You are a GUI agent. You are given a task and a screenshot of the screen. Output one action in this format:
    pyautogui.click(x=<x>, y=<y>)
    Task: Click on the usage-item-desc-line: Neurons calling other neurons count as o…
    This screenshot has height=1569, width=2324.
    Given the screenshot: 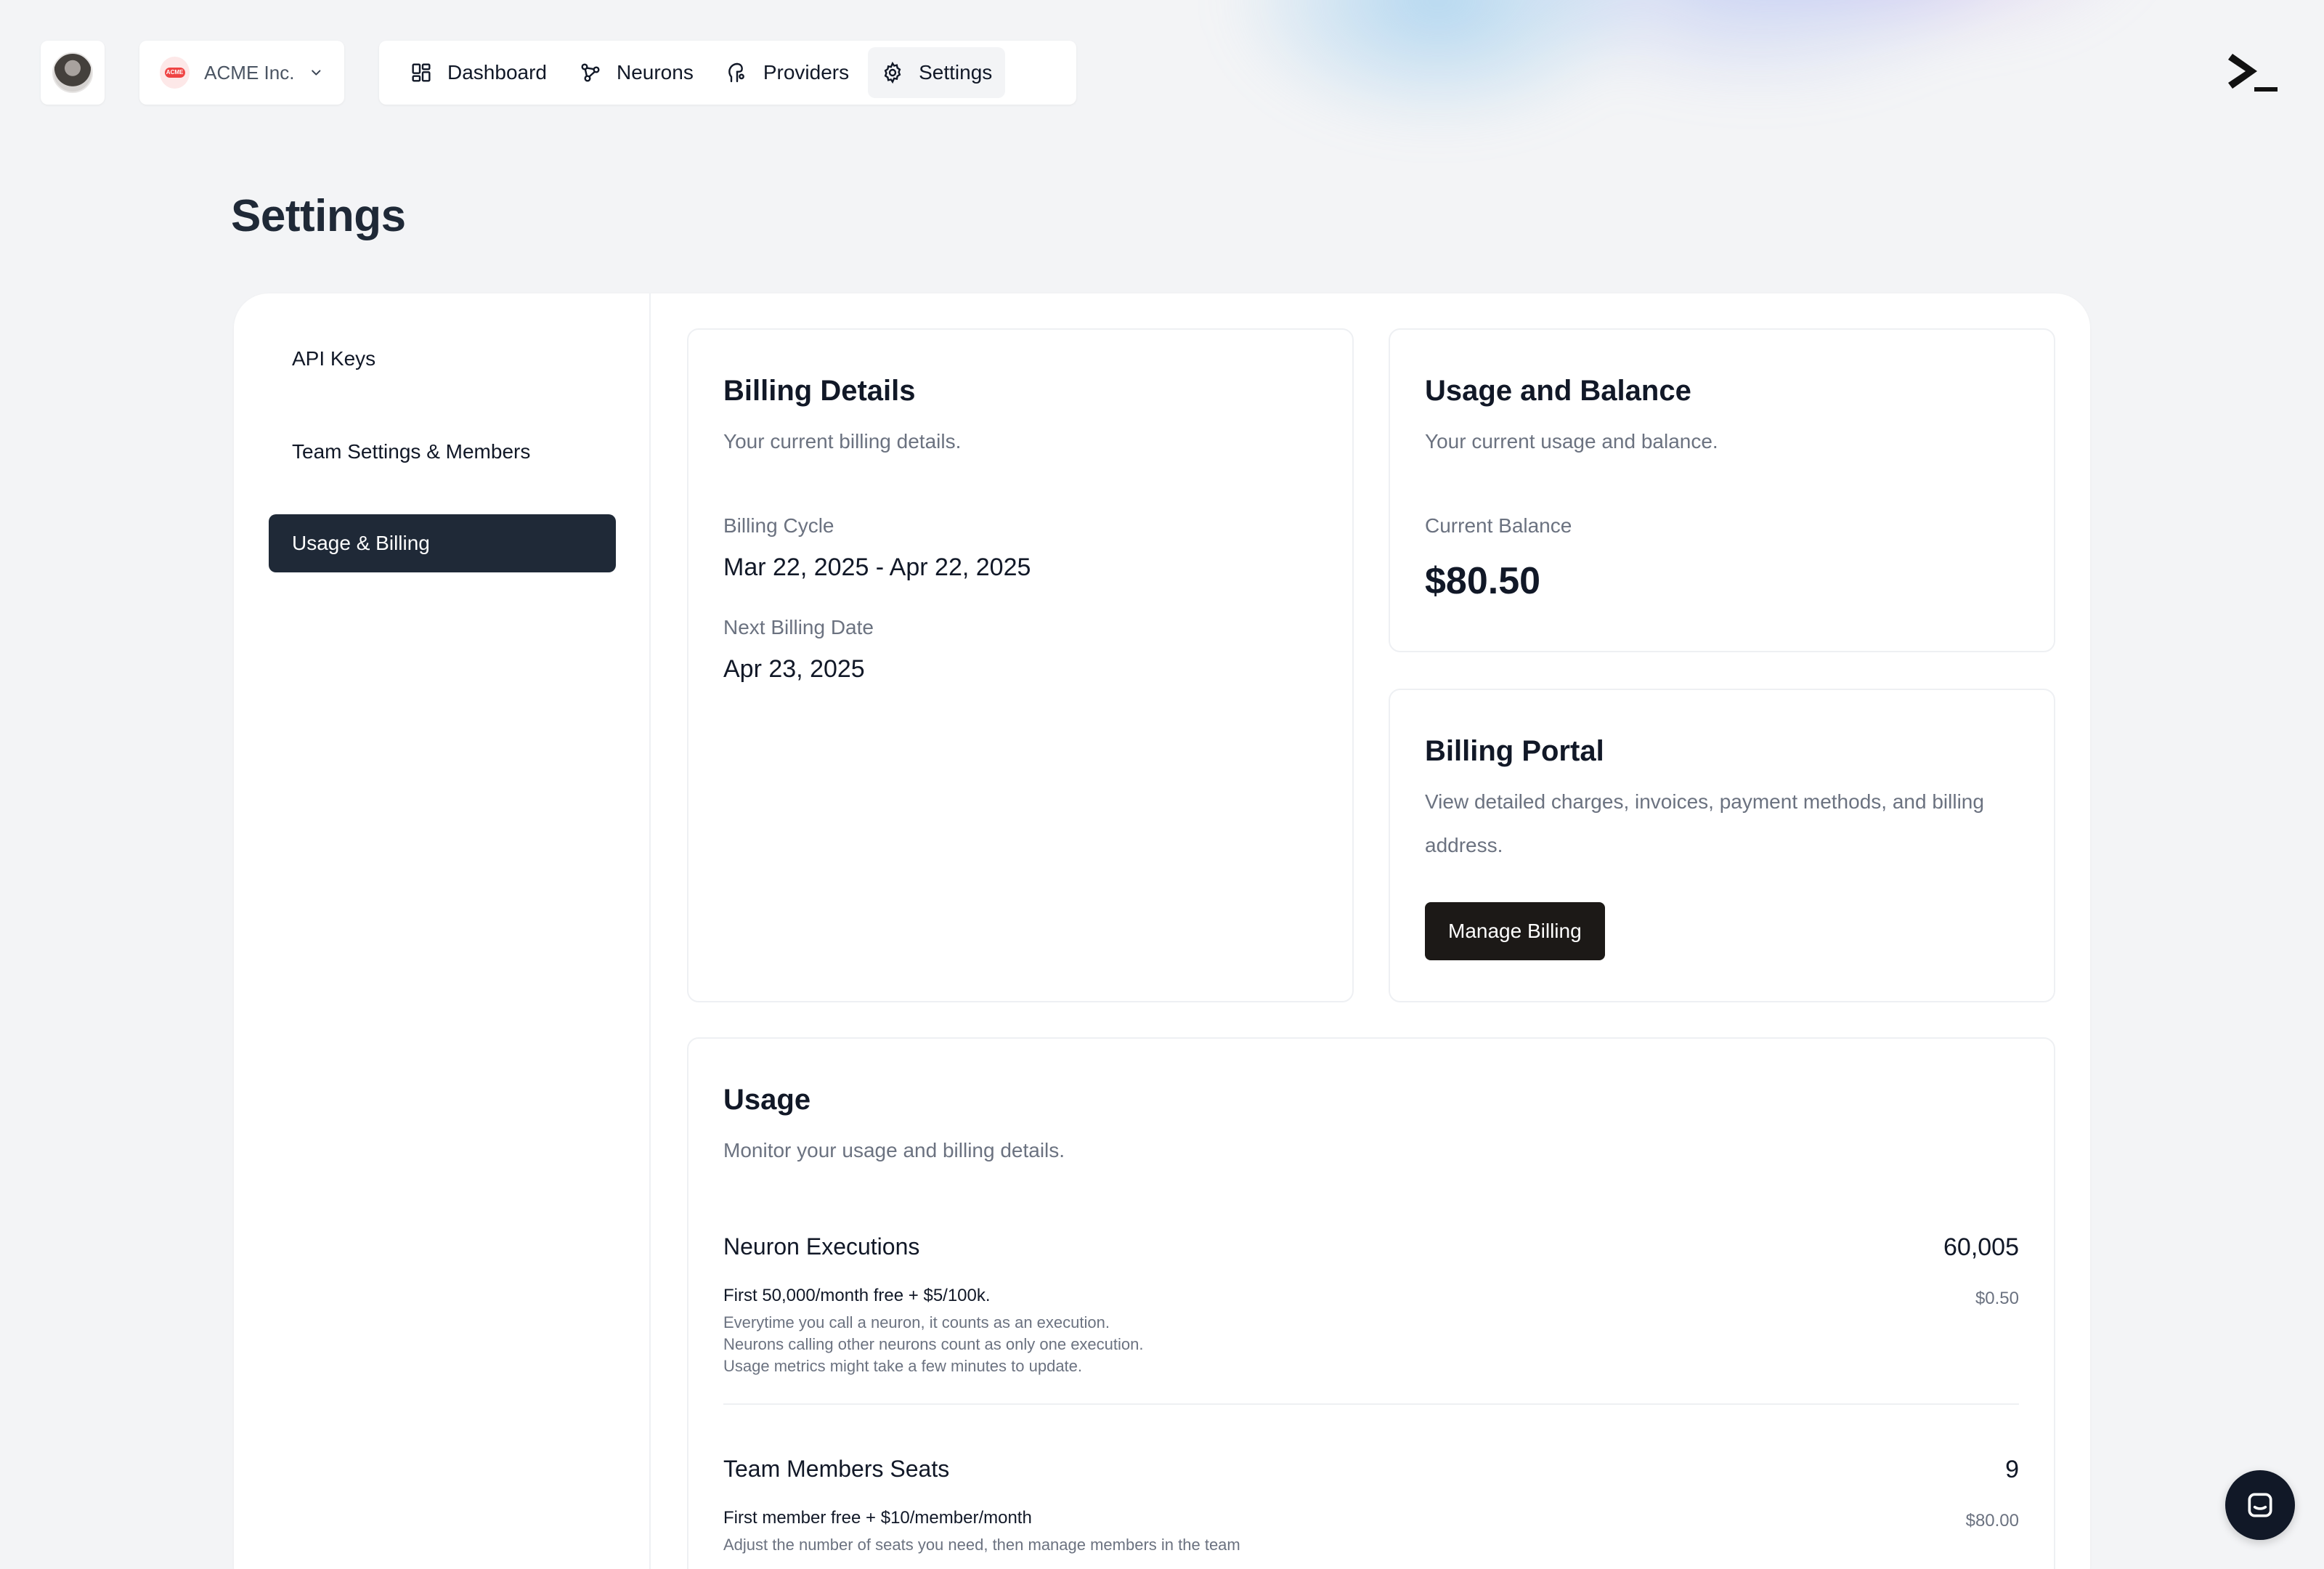 What is the action you would take?
    pyautogui.click(x=933, y=1344)
    